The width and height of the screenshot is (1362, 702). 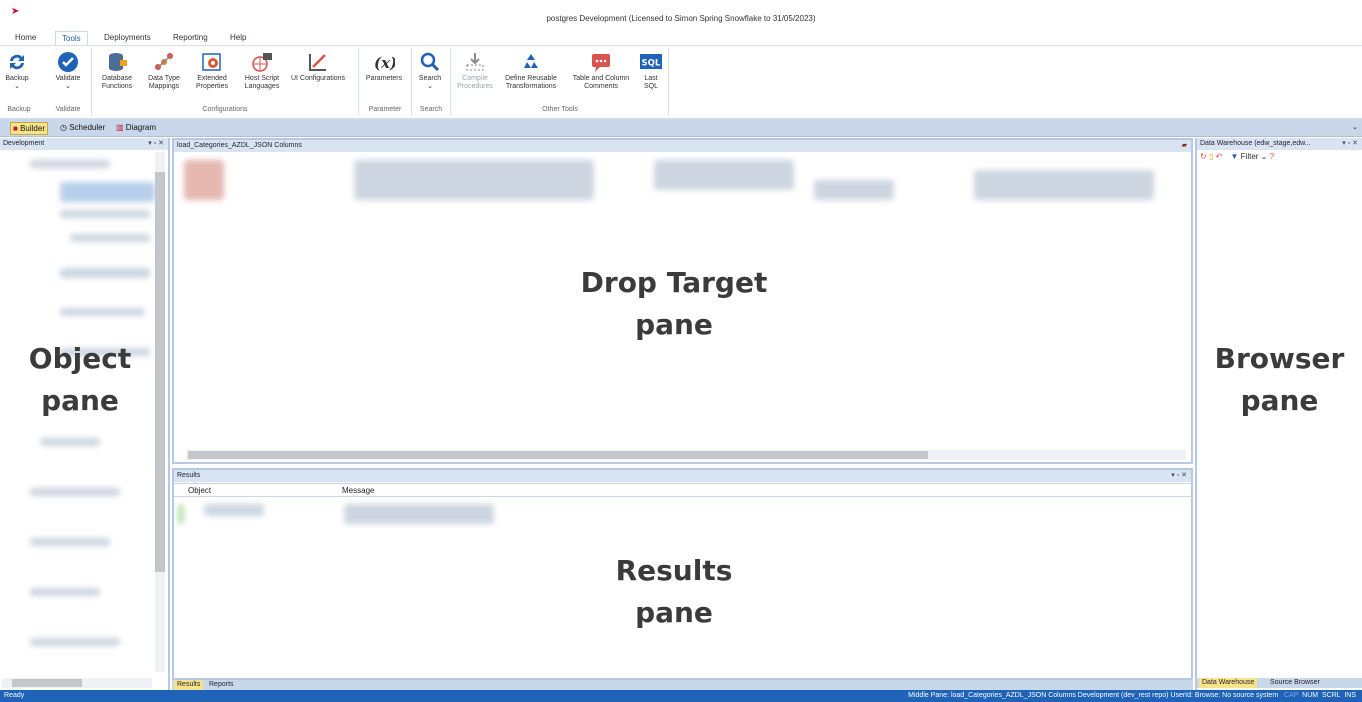 What do you see at coordinates (430, 62) in the screenshot?
I see `search-icon` at bounding box center [430, 62].